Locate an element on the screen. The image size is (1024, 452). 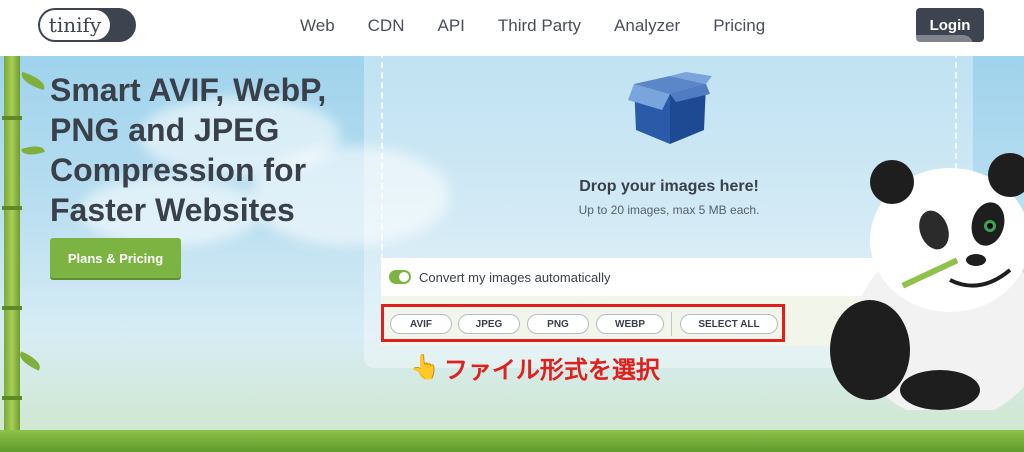
convert-toggle is located at coordinates (400, 277).